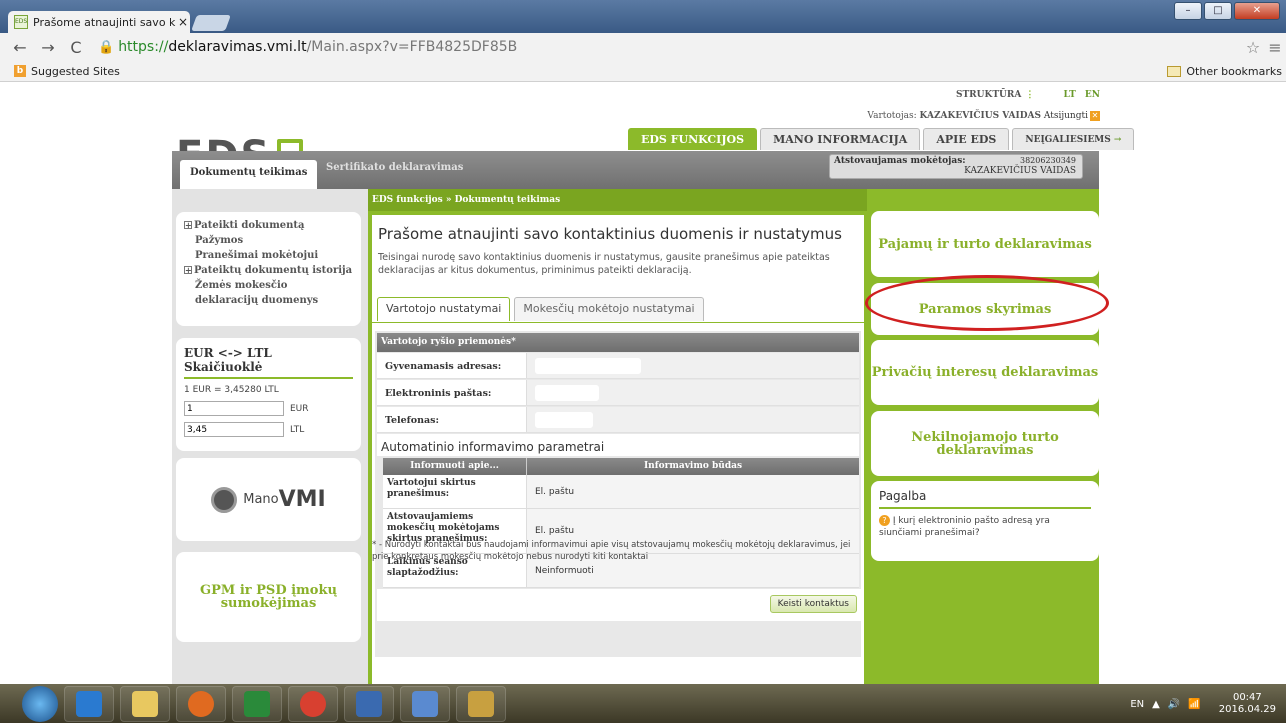 The width and height of the screenshot is (1286, 723). Describe the element at coordinates (884, 520) in the screenshot. I see `question-icon: ?` at that location.